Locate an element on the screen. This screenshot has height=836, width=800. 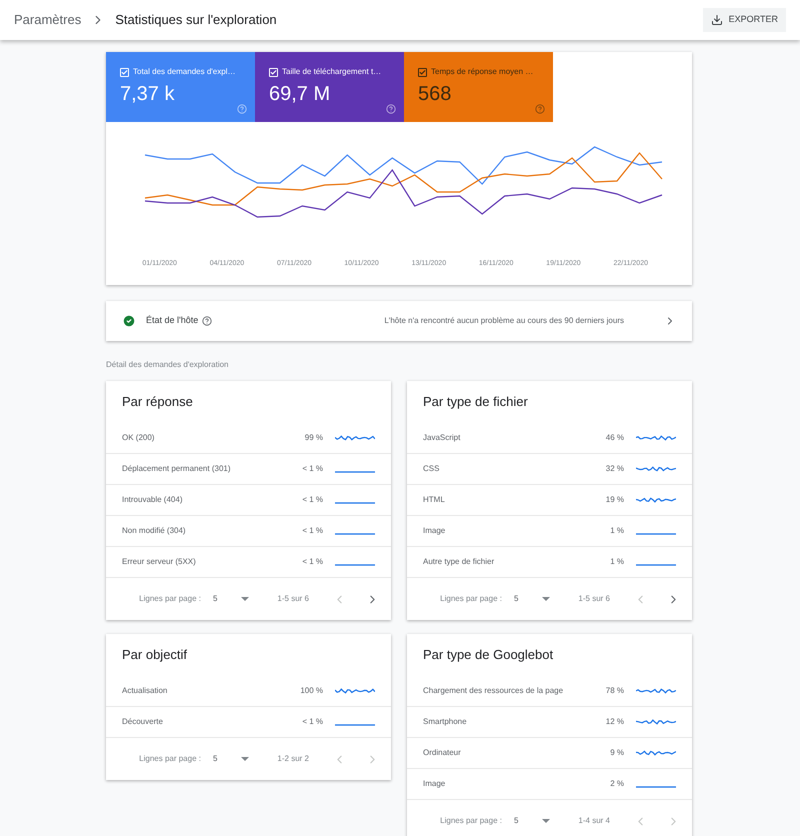
host-status-card: État de l'hôte L'hôte n'a rencontré aucun problème au cours des 90 derniers jours is located at coordinates (399, 321).